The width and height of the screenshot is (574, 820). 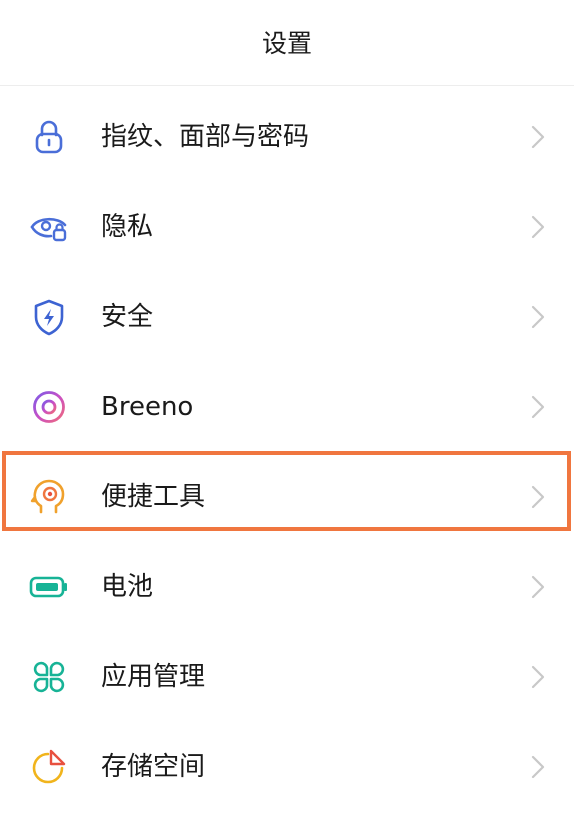 What do you see at coordinates (287, 587) in the screenshot?
I see `settings-item-battery: 电池` at bounding box center [287, 587].